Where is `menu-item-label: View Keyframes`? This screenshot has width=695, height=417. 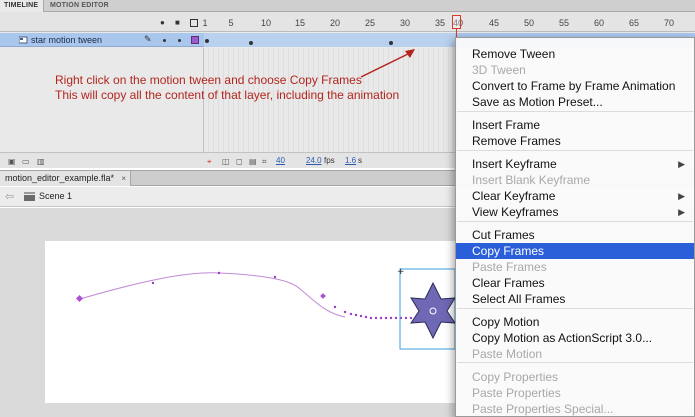 menu-item-label: View Keyframes is located at coordinates (515, 212).